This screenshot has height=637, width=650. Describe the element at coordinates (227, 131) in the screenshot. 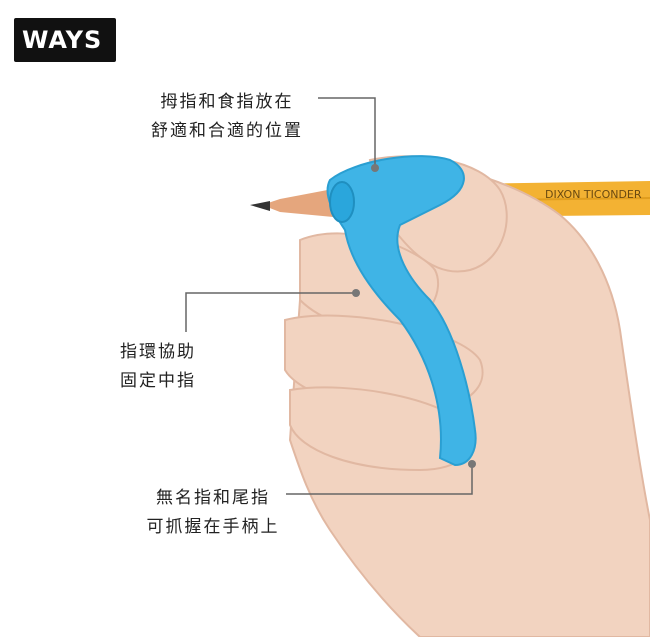

I see `callout-thumb-index-line2: 舒適和合適的位置` at that location.